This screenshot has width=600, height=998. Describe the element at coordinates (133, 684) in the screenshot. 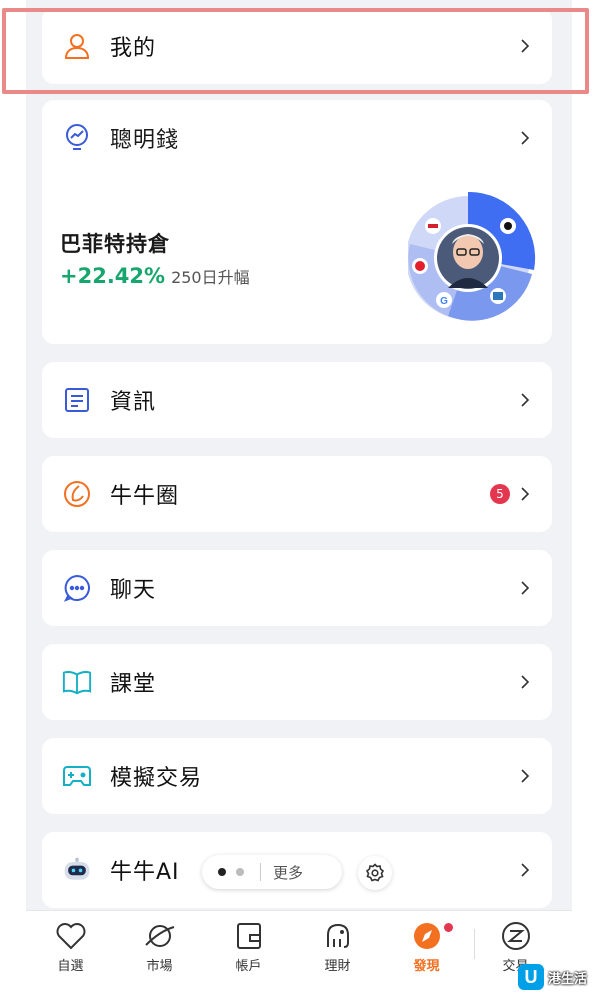

I see `menu-item-label: 課堂` at that location.